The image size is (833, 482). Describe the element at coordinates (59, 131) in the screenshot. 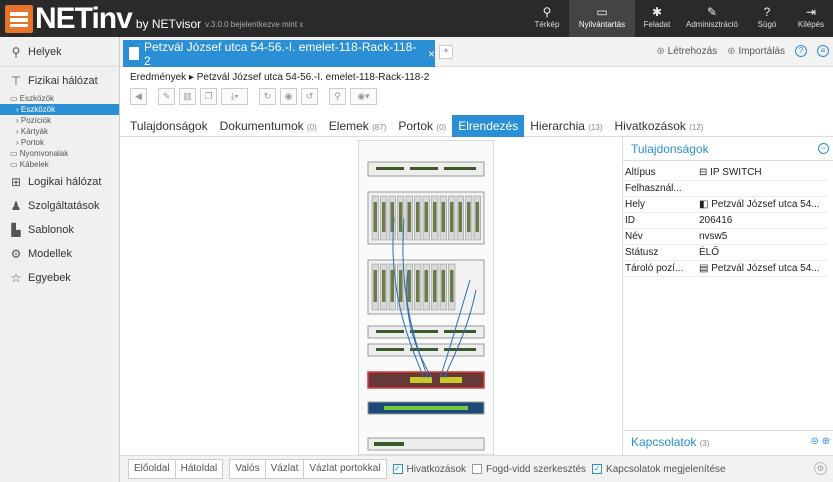

I see `sidebar-item-kartyak: › Kártyák` at that location.